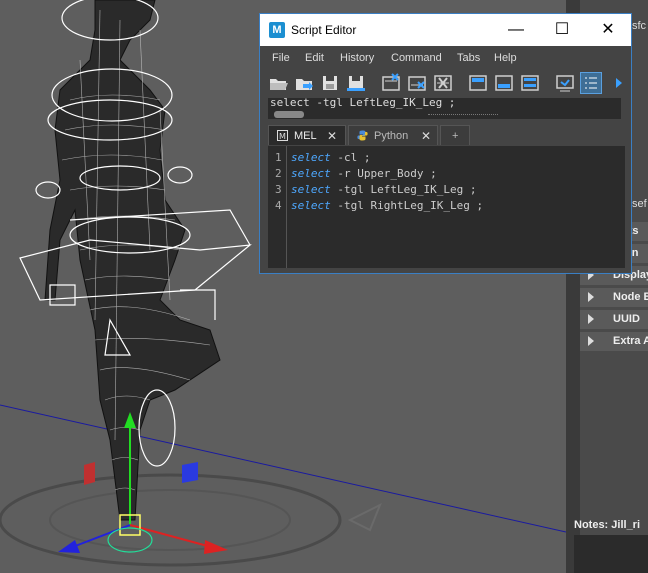 This screenshot has width=648, height=573. What do you see at coordinates (516, 30) in the screenshot?
I see `minimize-button: —` at bounding box center [516, 30].